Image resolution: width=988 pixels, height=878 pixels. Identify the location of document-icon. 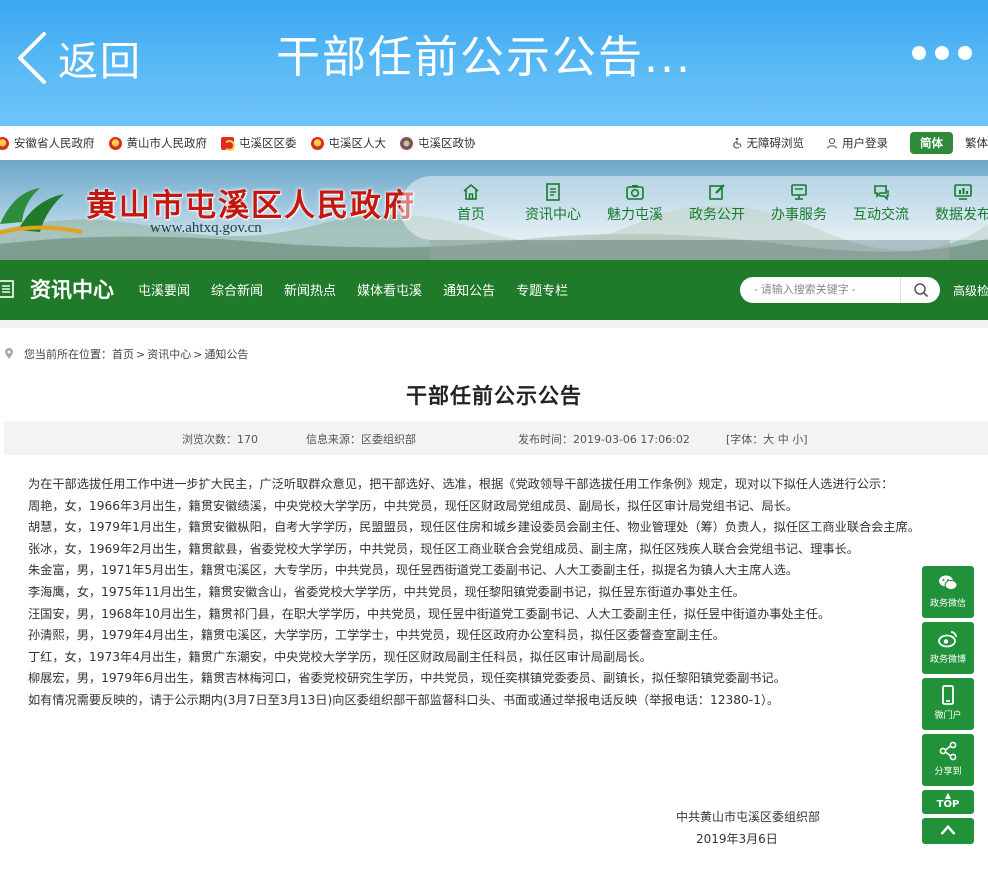
(553, 192).